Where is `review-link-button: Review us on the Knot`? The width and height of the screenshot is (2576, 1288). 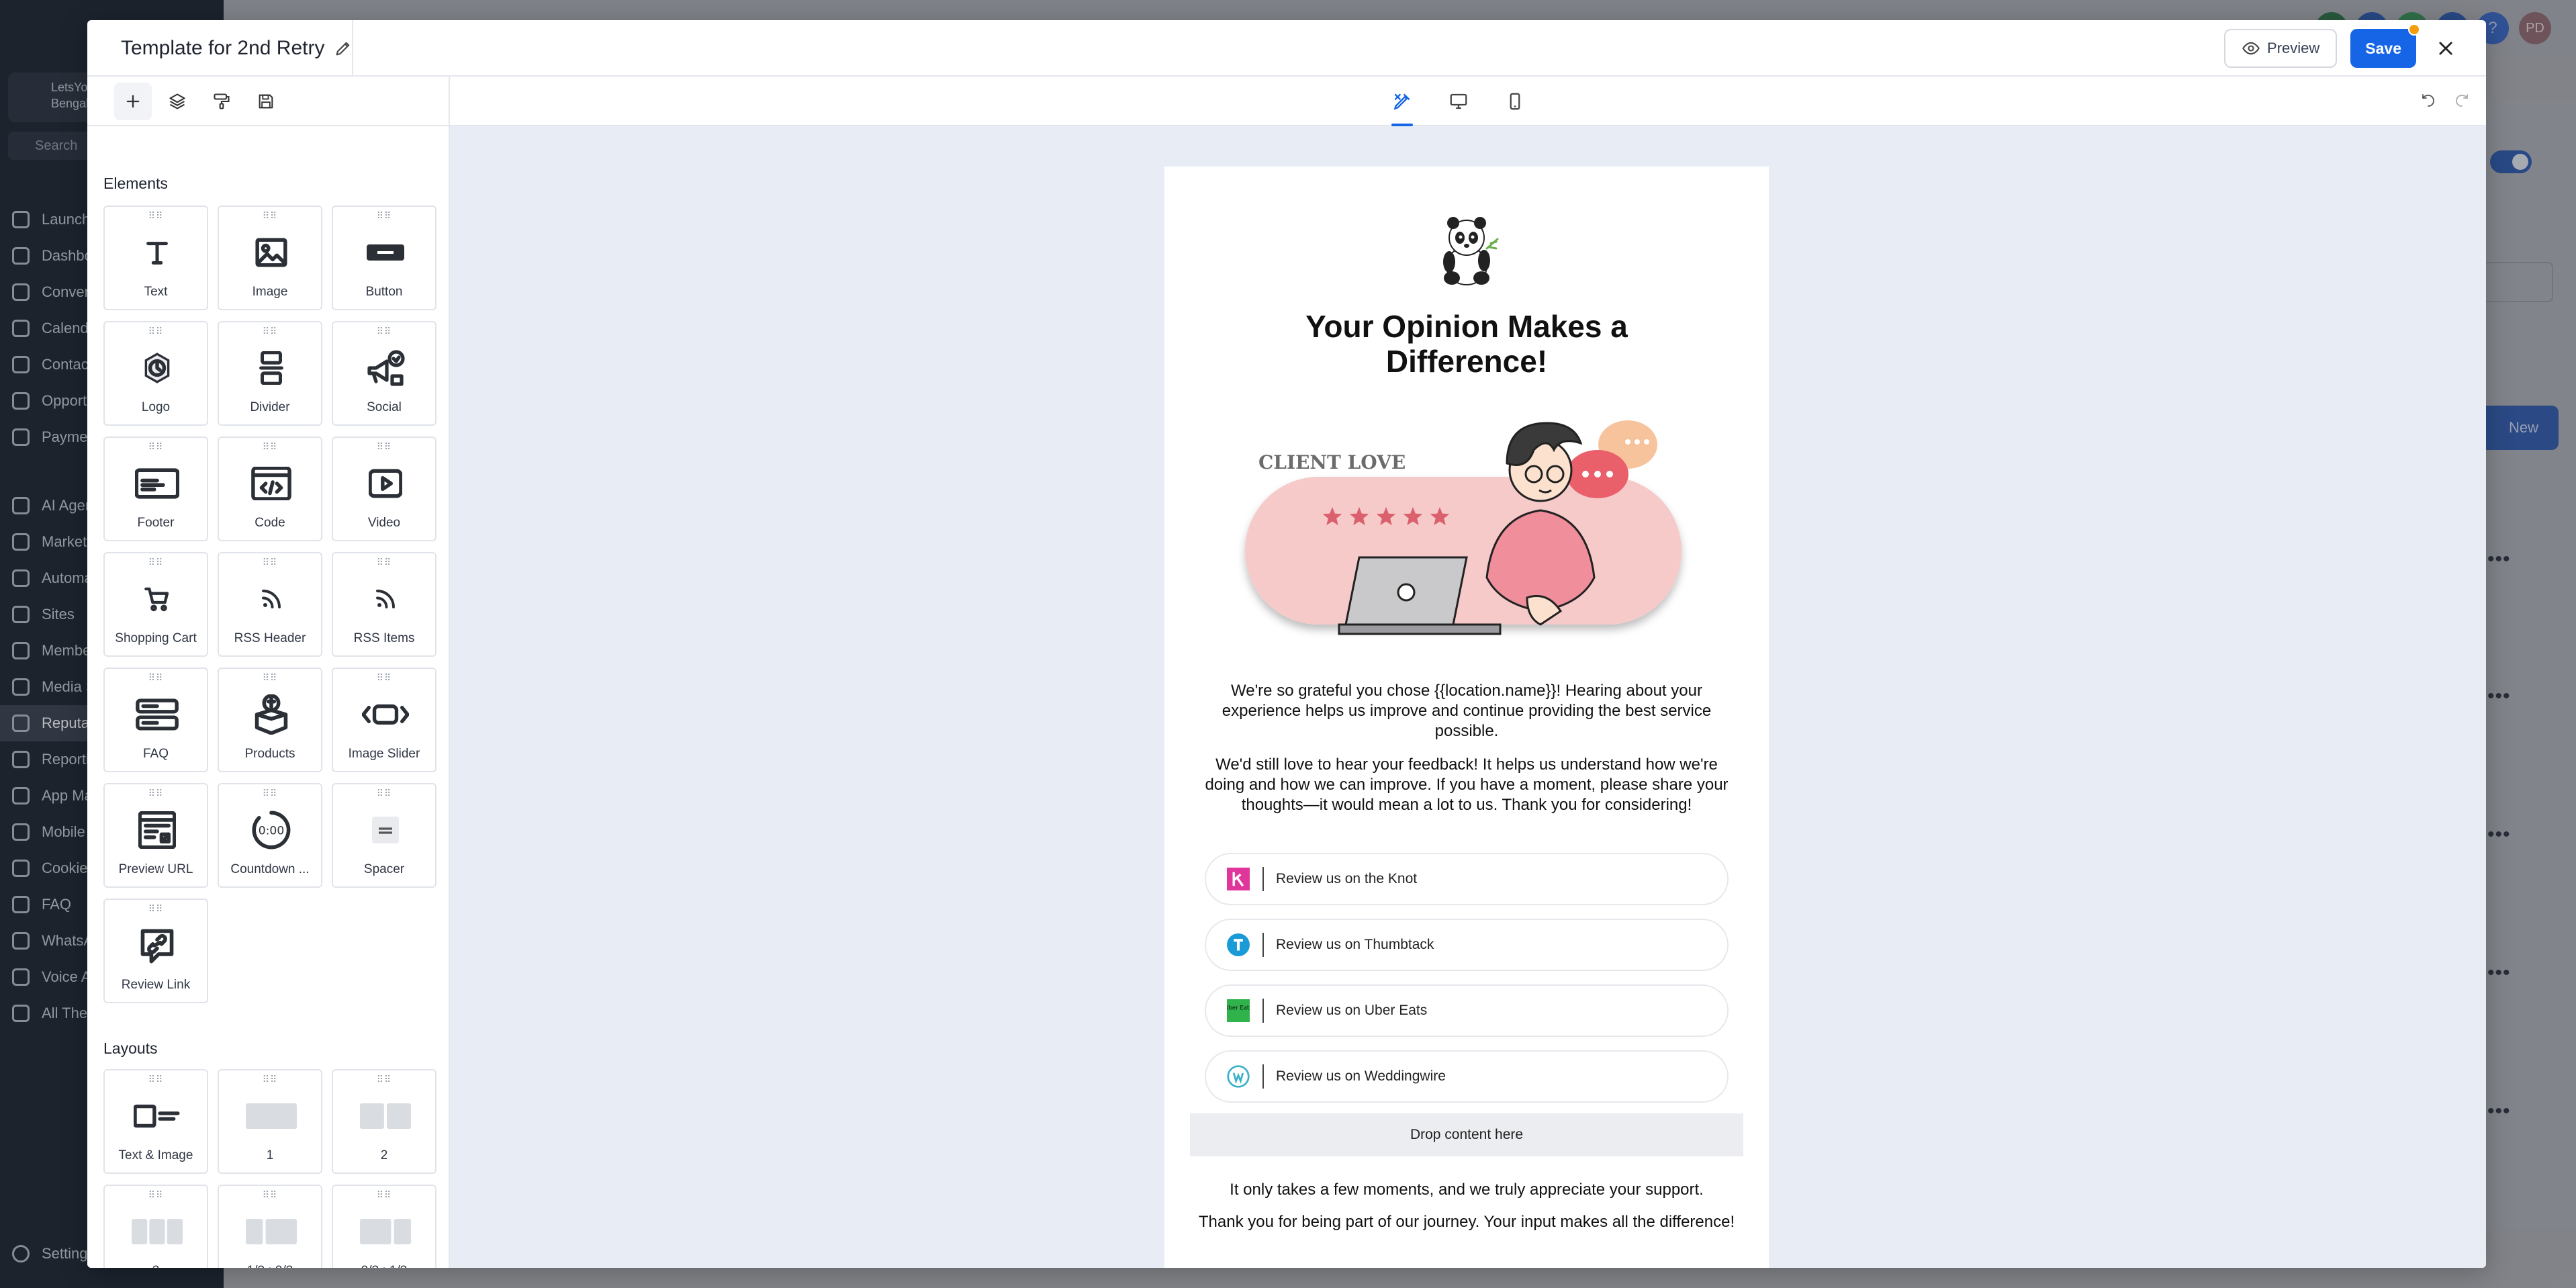 review-link-button: Review us on the Knot is located at coordinates (1467, 879).